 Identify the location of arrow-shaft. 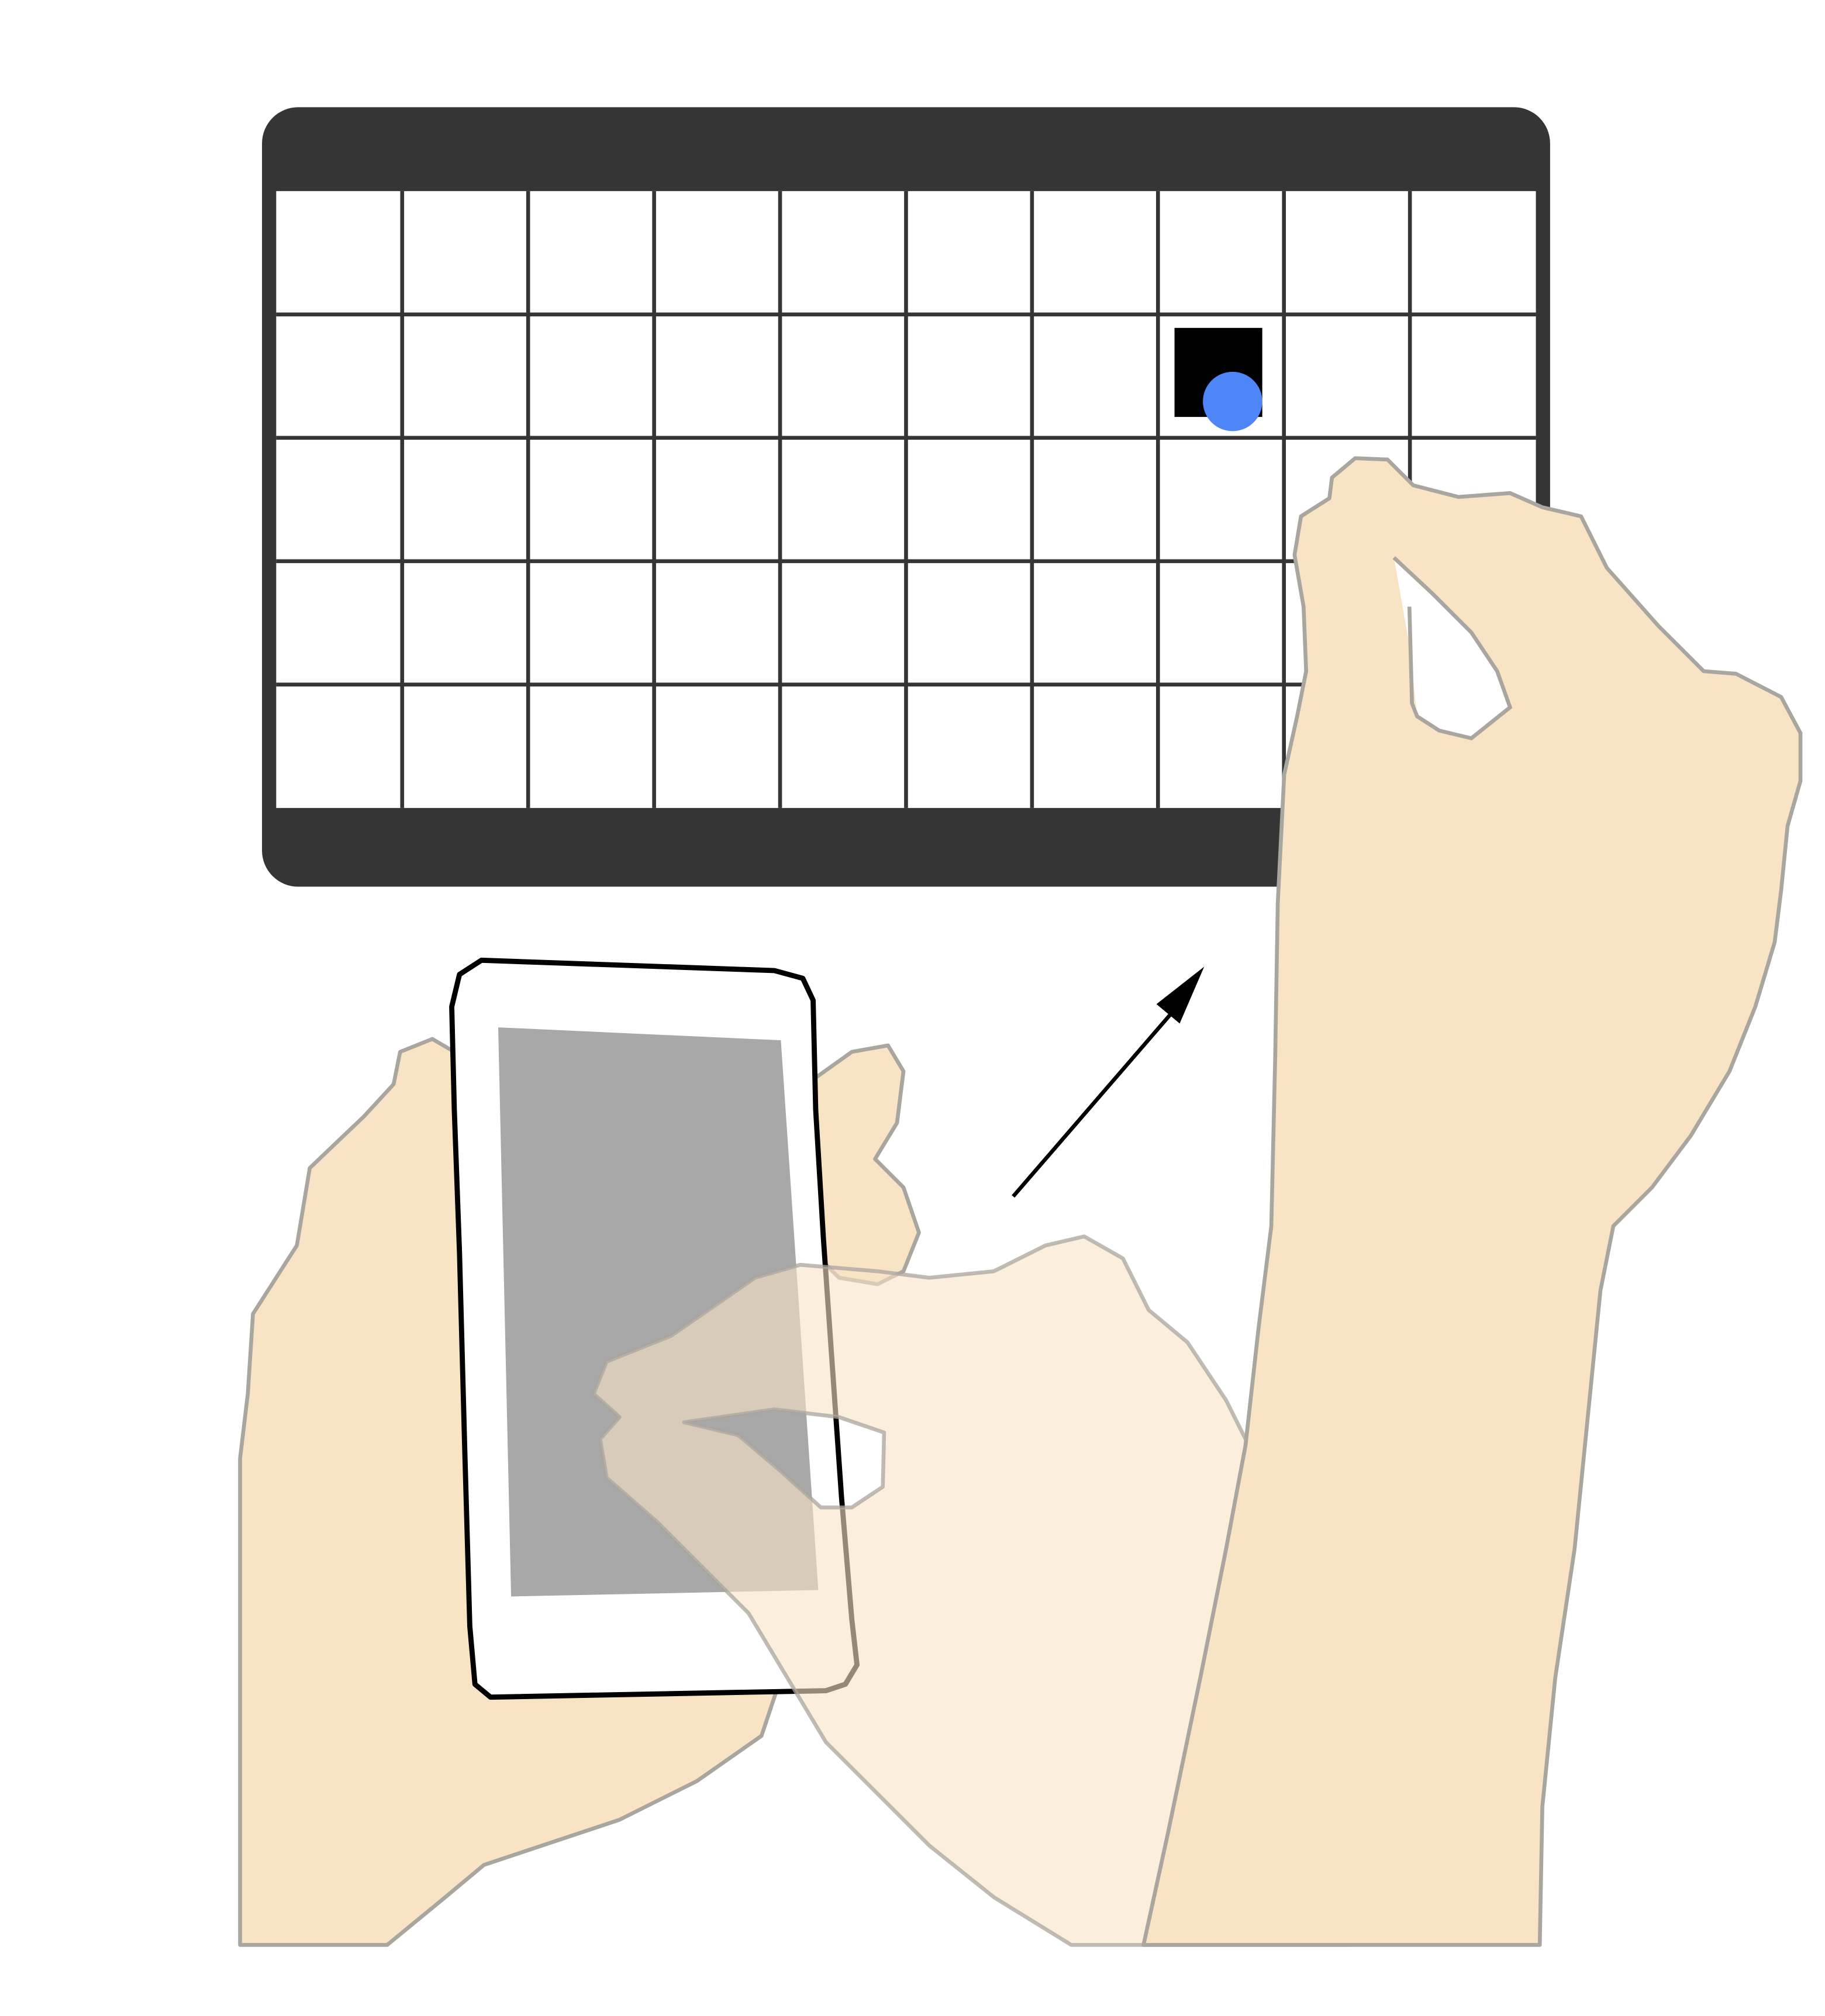
(1095, 1101).